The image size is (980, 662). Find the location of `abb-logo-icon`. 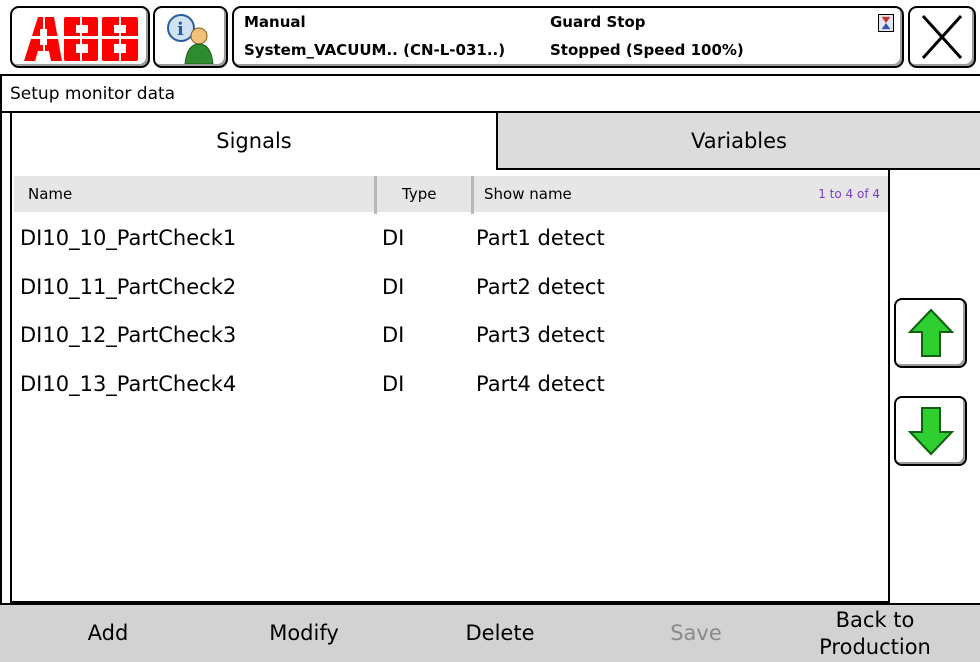

abb-logo-icon is located at coordinates (82, 39).